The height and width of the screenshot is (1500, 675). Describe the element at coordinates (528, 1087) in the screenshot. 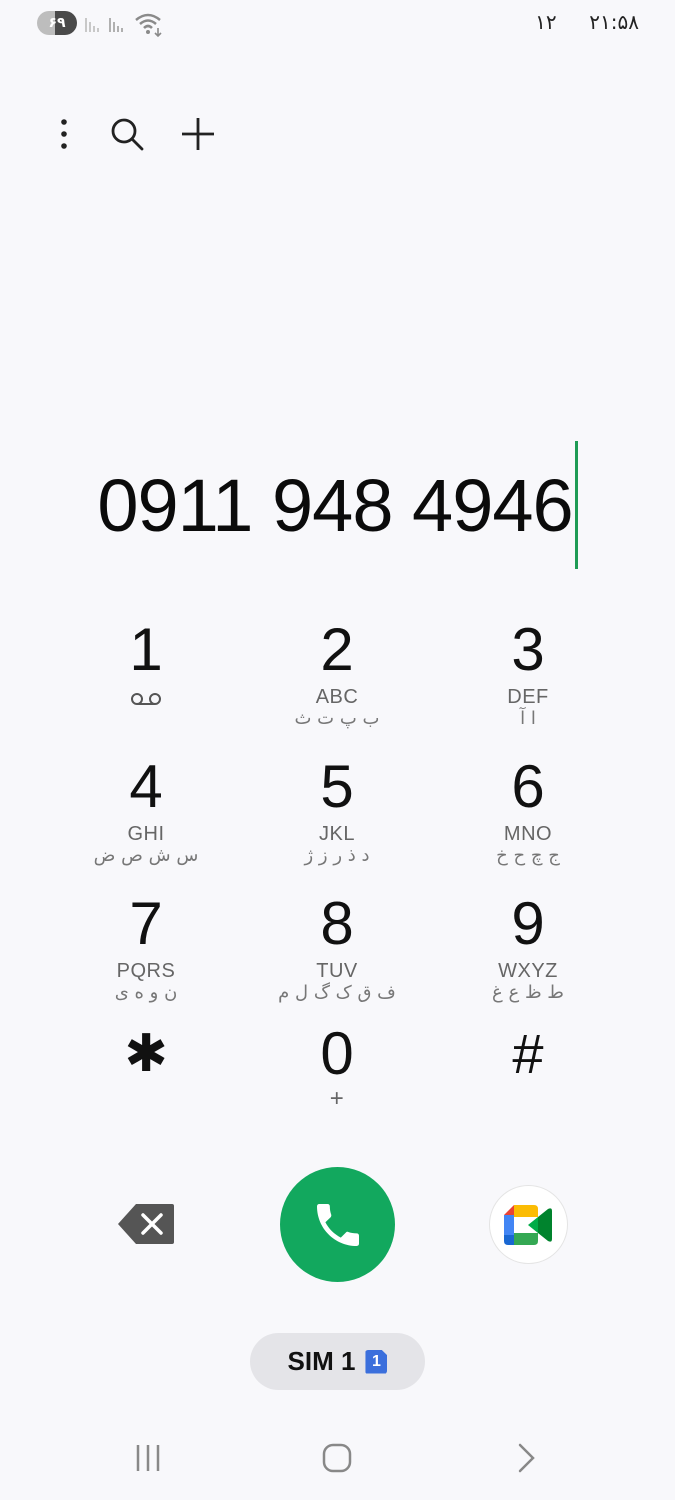

I see `key-hash: #` at that location.